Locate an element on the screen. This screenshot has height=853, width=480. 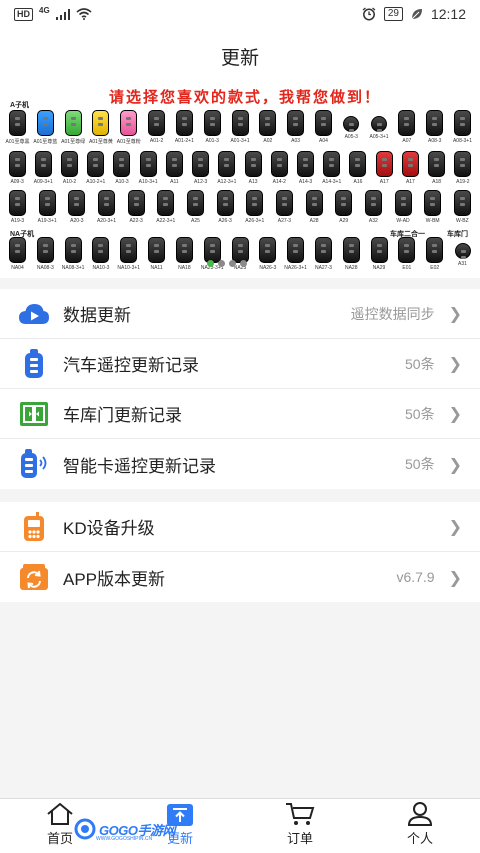
remote-key-item: A31 is located at coordinates (462, 254).